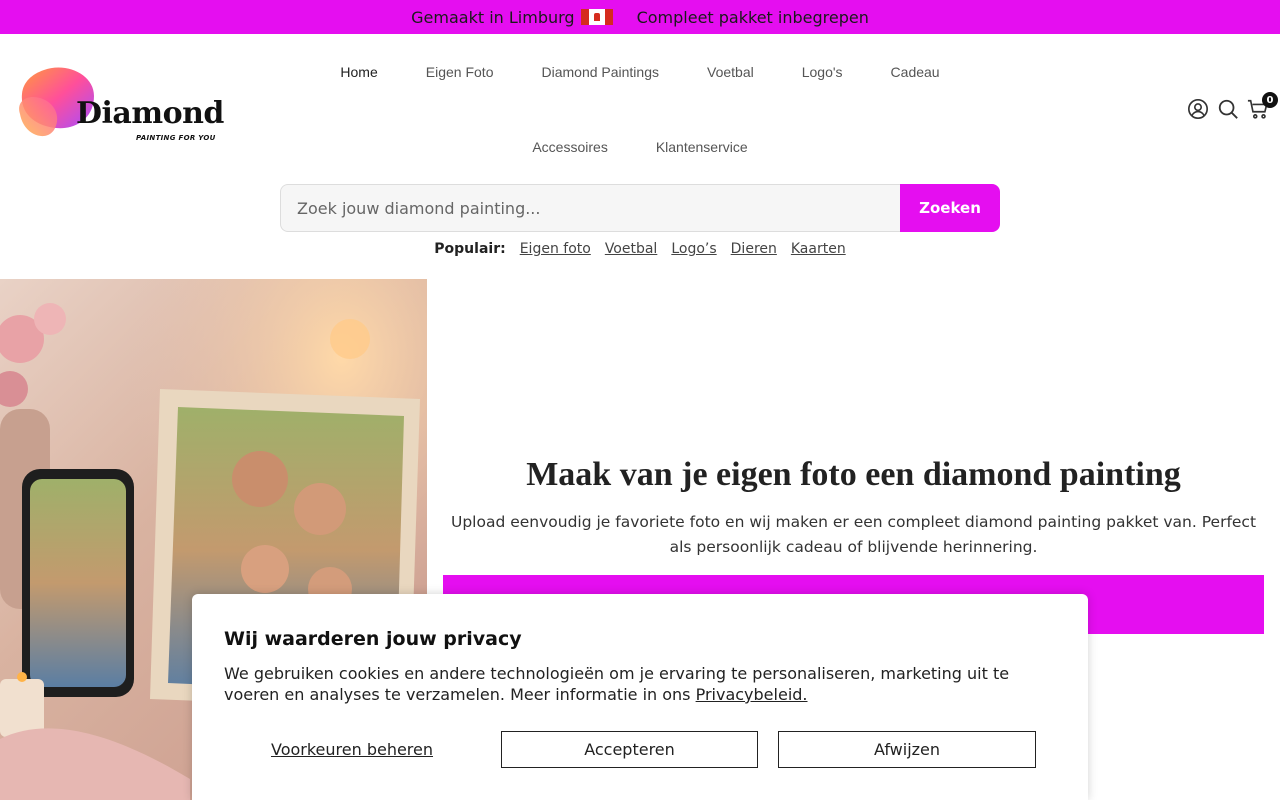  I want to click on privacy-policy-link: Privacybeleid., so click(752, 694).